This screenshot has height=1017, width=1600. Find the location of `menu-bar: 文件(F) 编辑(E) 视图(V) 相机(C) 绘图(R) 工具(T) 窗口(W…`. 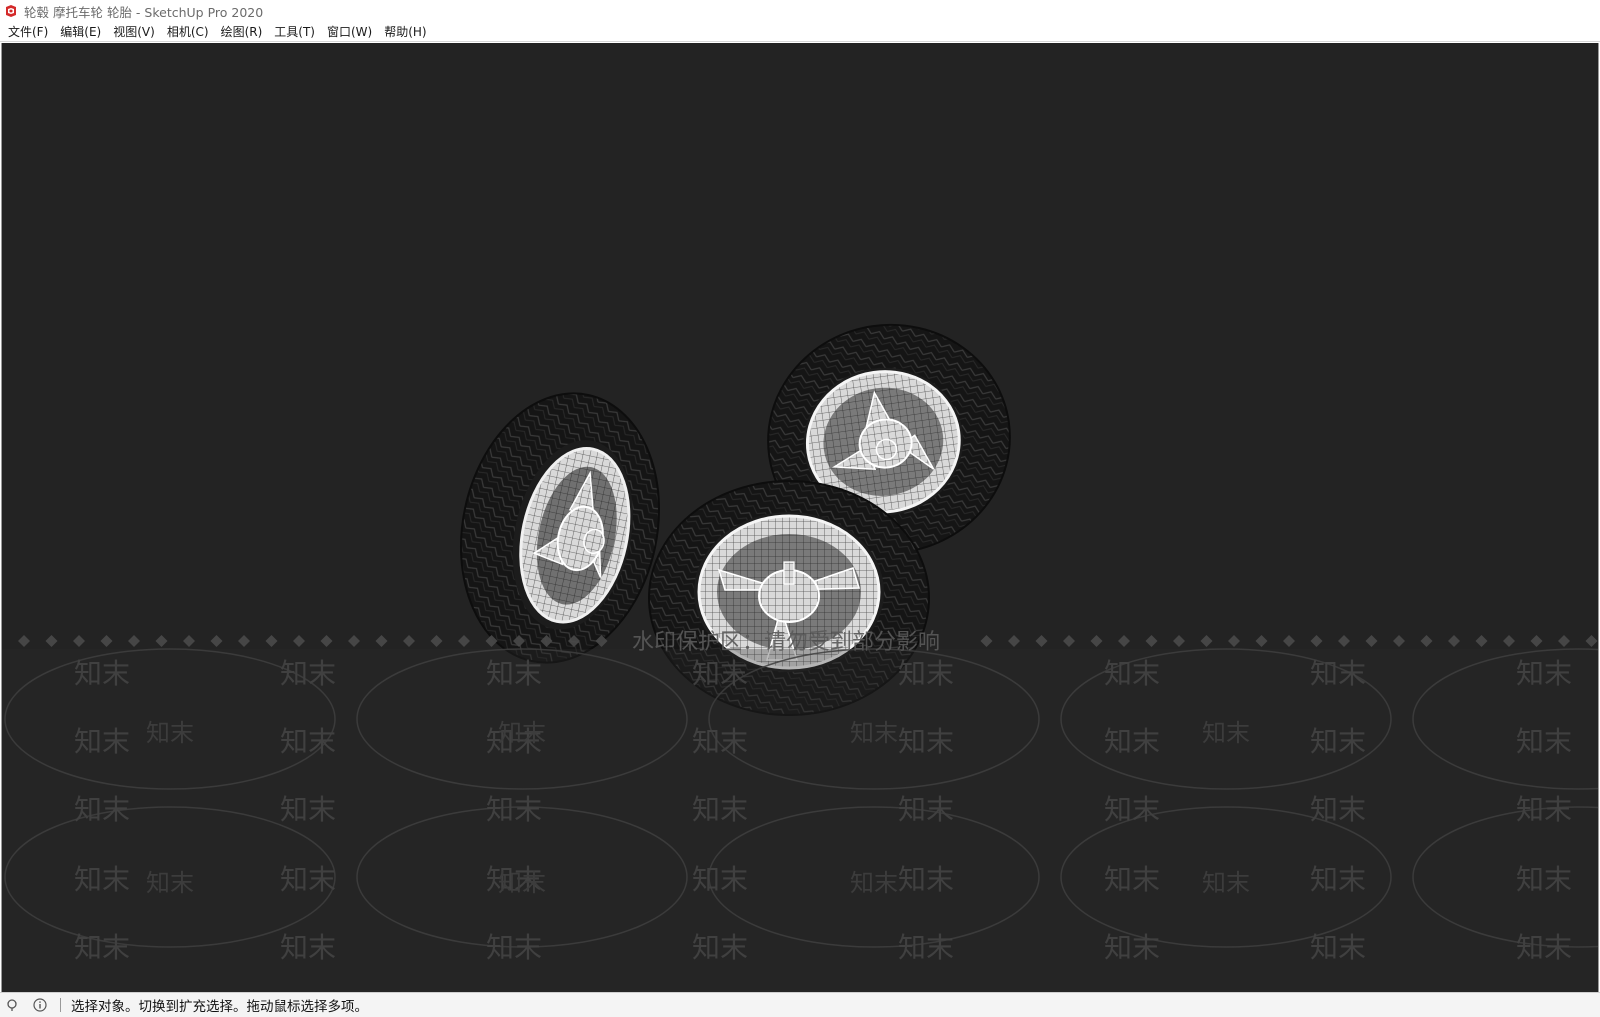

menu-bar: 文件(F) 编辑(E) 视图(V) 相机(C) 绘图(R) 工具(T) 窗口(W… is located at coordinates (800, 32).